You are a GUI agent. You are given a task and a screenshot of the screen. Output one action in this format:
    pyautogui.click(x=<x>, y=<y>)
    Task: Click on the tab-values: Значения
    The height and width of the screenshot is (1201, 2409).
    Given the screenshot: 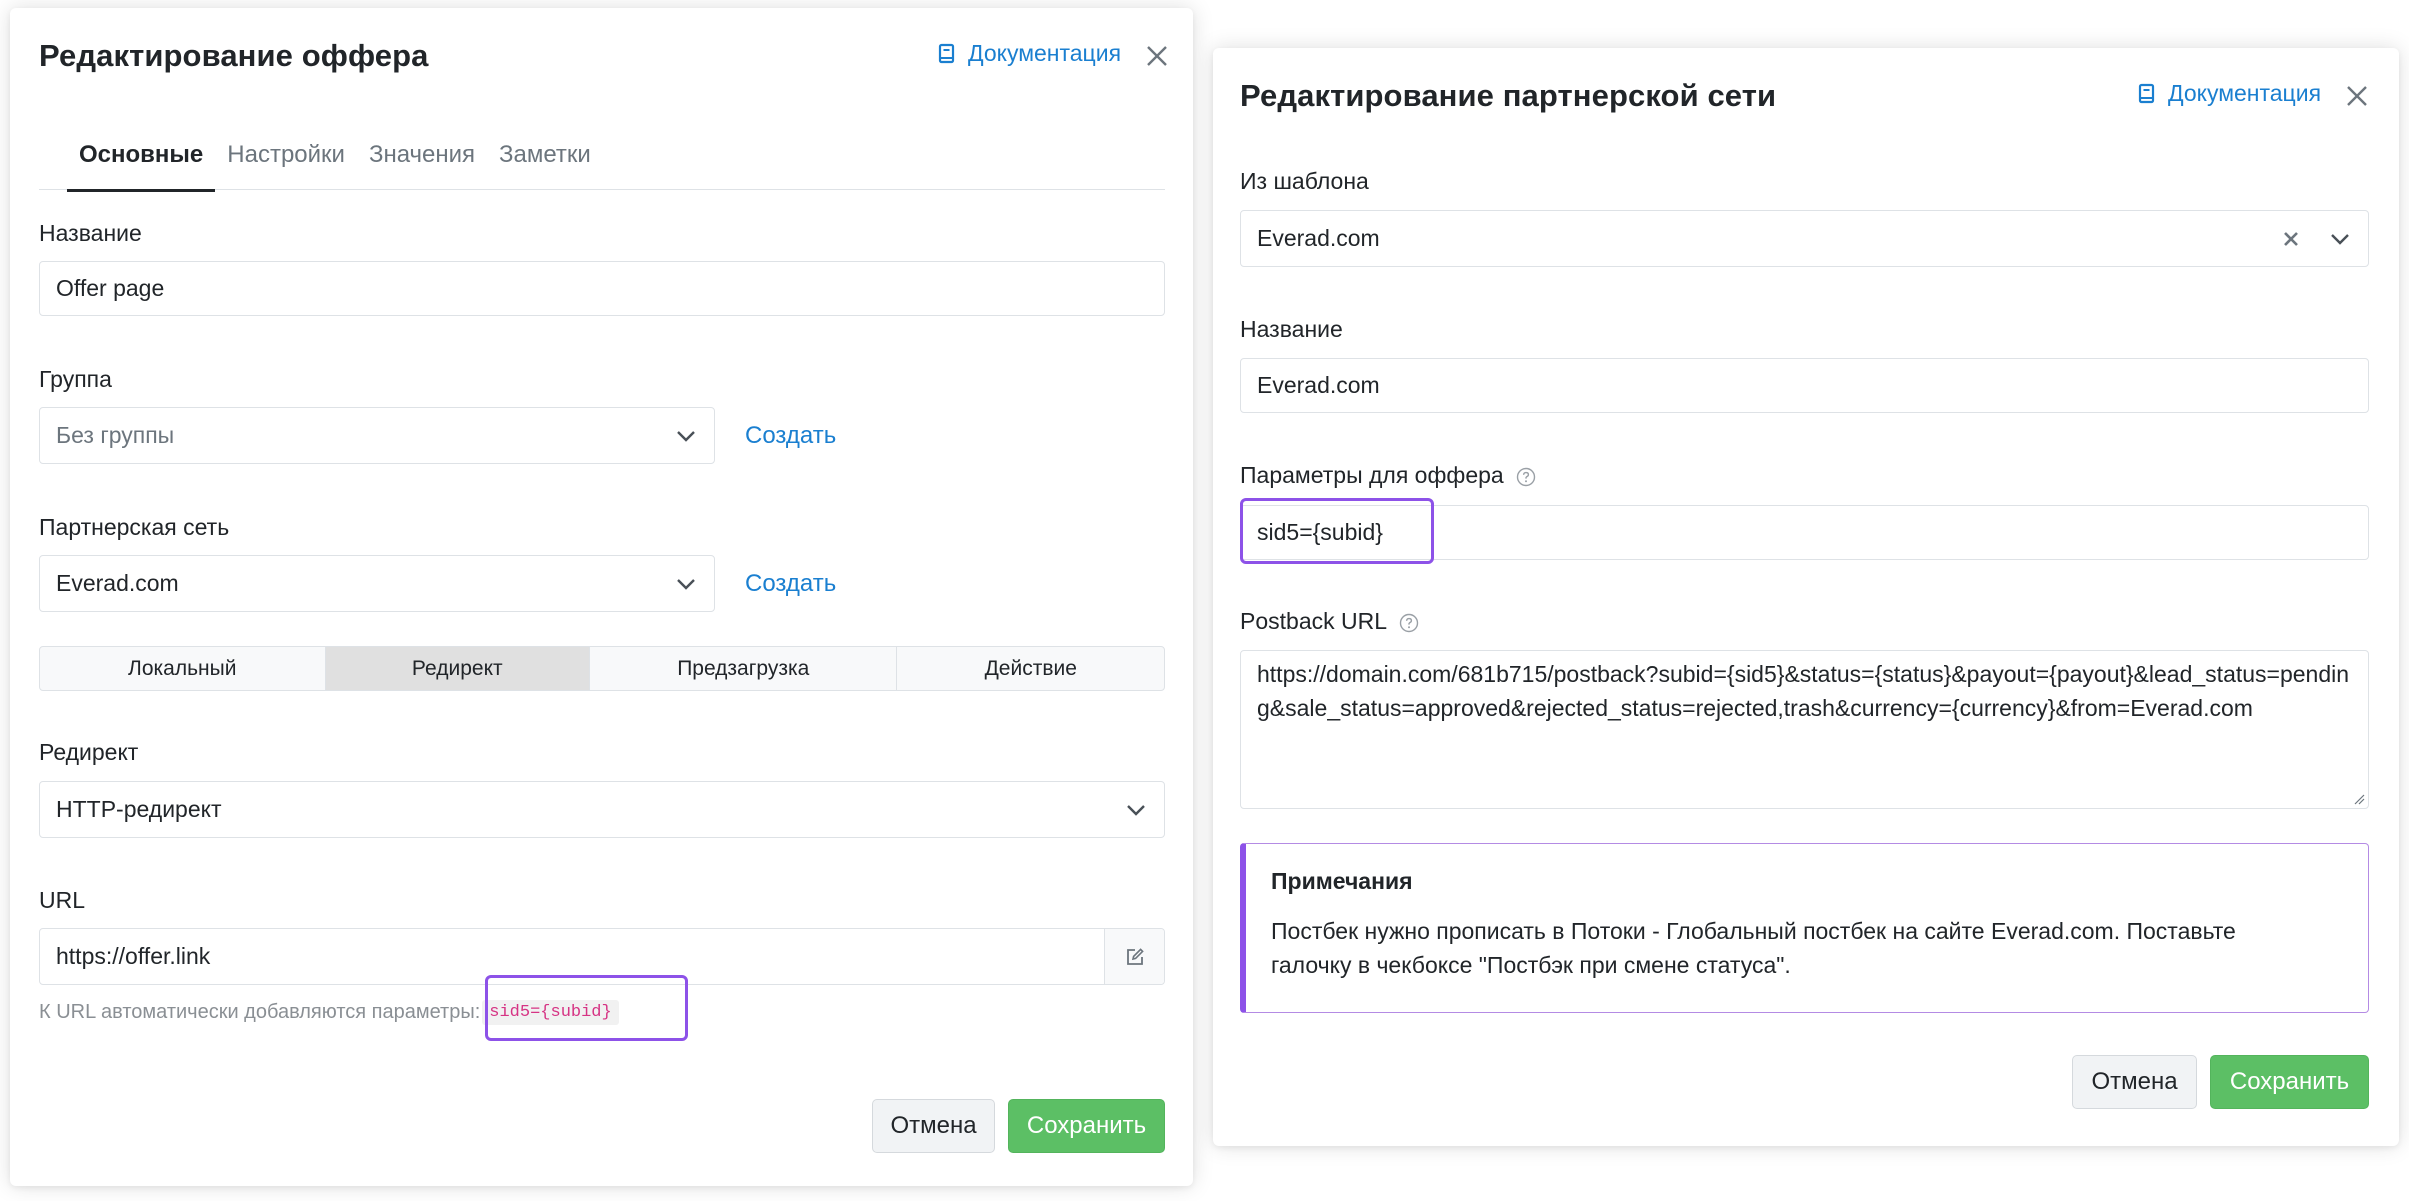 What is the action you would take?
    pyautogui.click(x=422, y=155)
    